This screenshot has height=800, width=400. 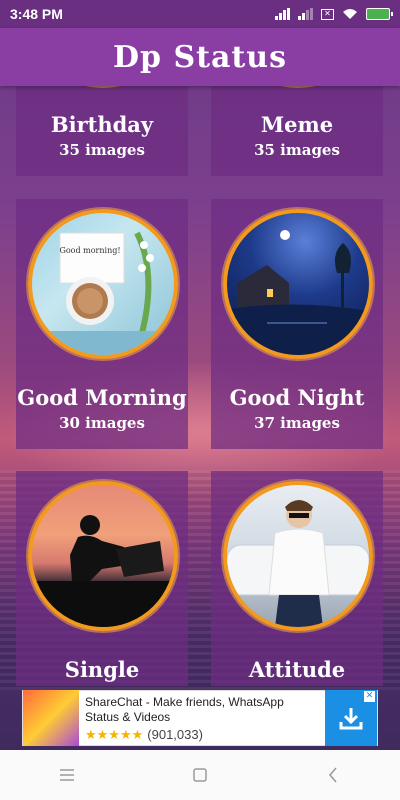 I want to click on home-button, so click(x=200, y=775).